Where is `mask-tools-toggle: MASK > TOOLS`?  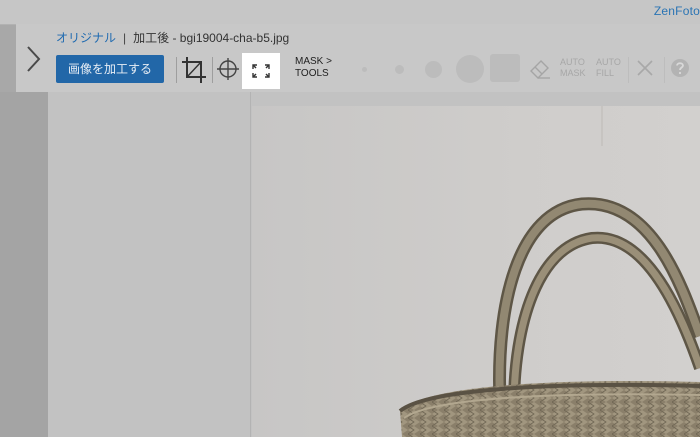 mask-tools-toggle: MASK > TOOLS is located at coordinates (313, 68).